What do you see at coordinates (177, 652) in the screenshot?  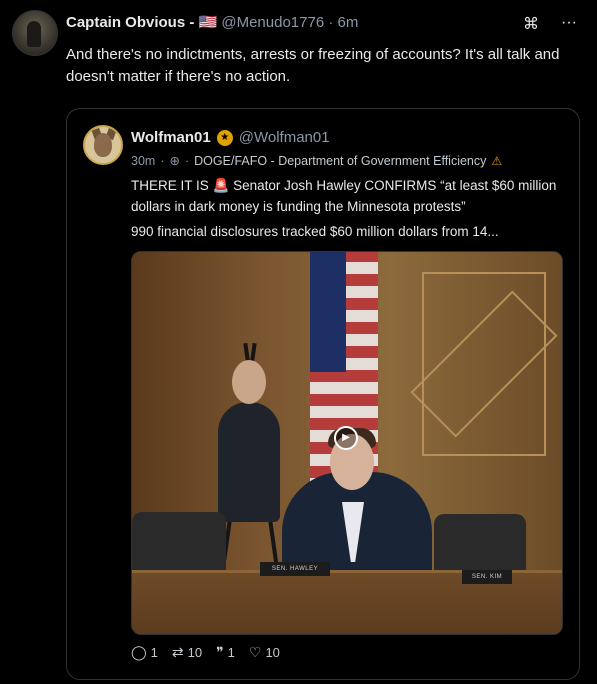 I see `repost-icon: ⇄` at bounding box center [177, 652].